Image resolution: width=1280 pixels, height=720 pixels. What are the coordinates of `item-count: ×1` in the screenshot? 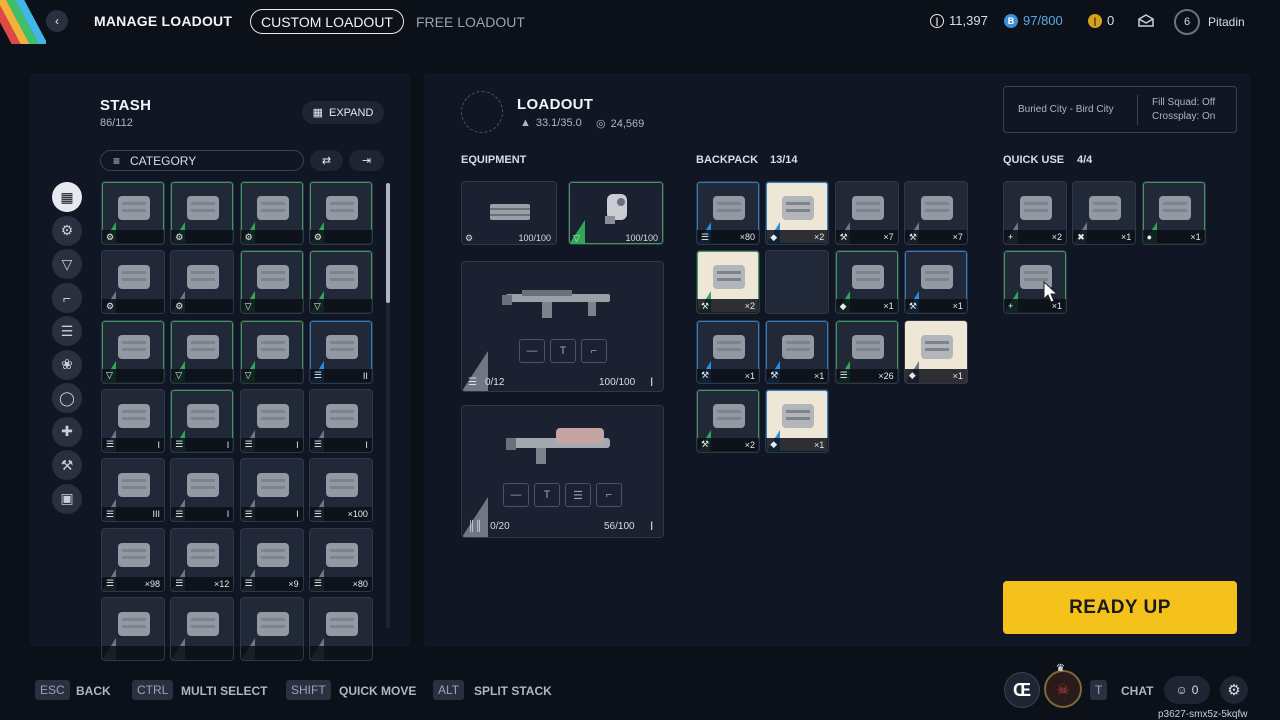 It's located at (819, 444).